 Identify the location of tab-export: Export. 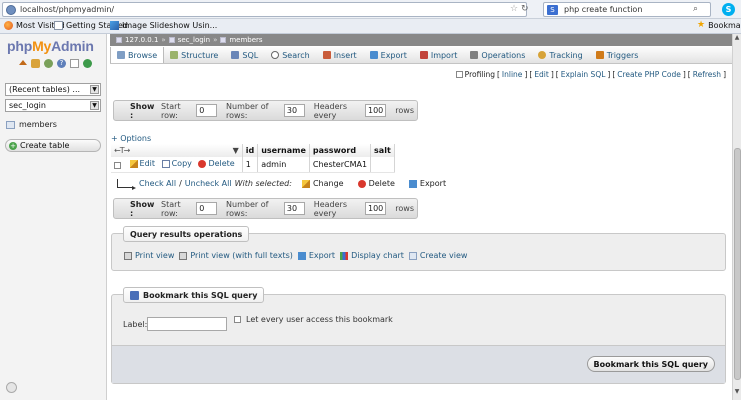
(389, 55).